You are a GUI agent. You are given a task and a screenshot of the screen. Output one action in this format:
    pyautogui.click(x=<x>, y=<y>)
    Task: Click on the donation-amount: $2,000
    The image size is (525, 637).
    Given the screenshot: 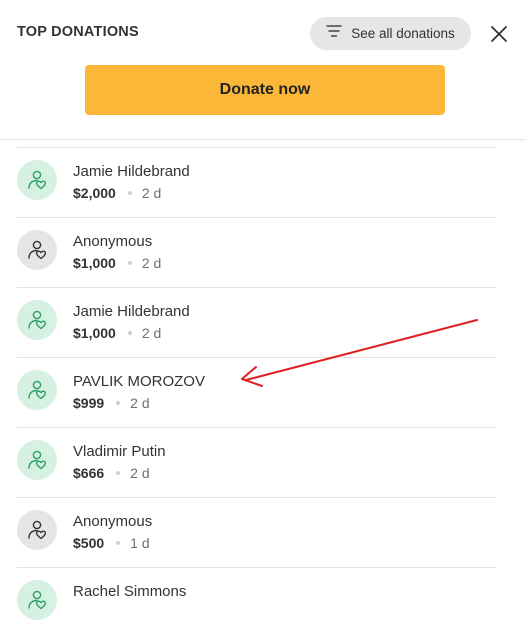 What is the action you would take?
    pyautogui.click(x=94, y=193)
    